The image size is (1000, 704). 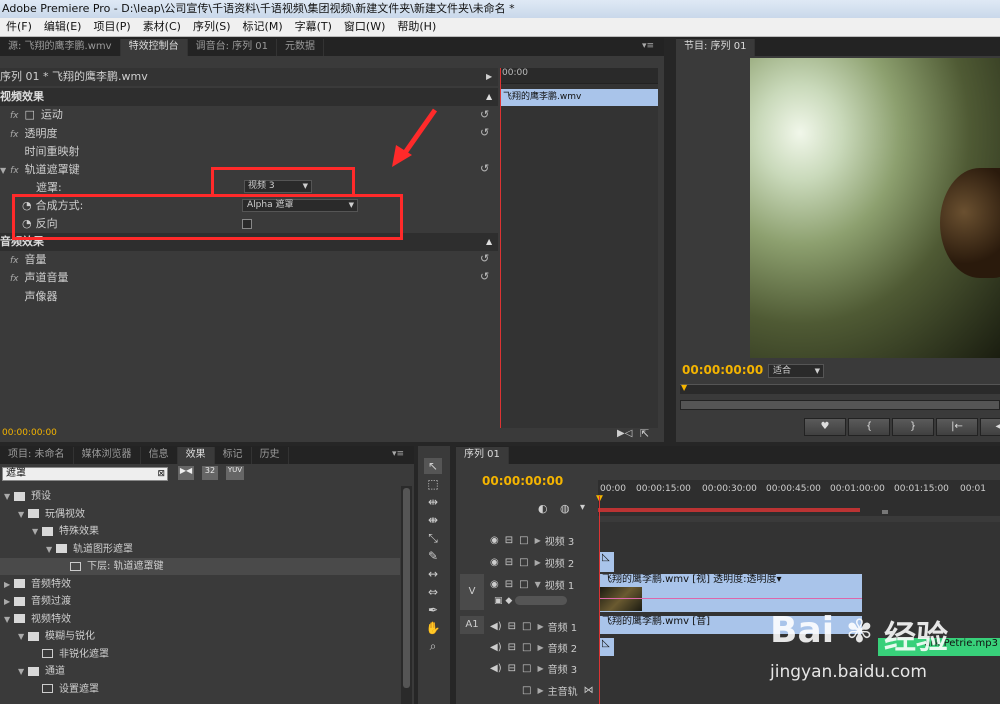 I want to click on clear-search-icon: ⊠, so click(x=161, y=474).